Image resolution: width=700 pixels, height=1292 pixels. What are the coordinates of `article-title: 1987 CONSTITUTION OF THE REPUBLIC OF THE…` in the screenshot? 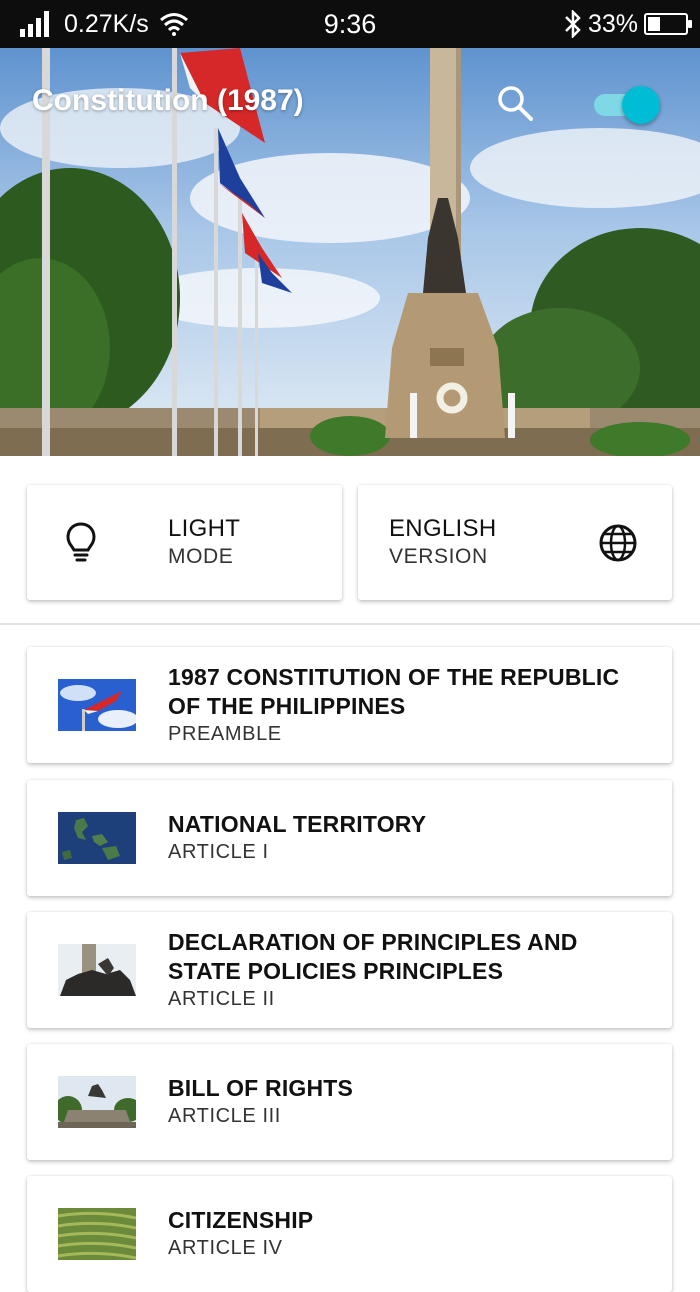 It's located at (394, 691).